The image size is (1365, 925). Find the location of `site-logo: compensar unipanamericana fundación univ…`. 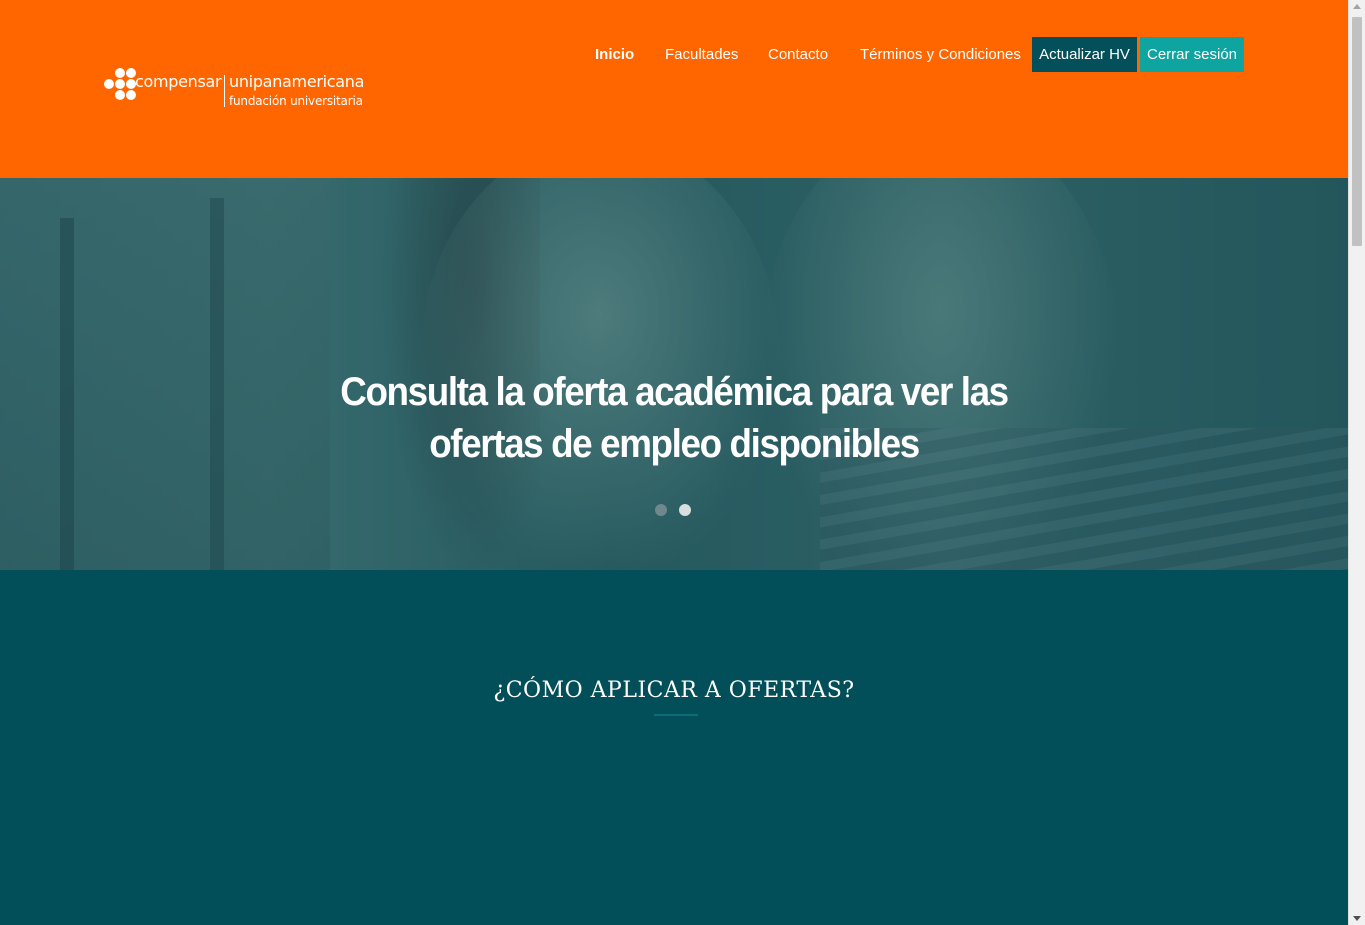

site-logo: compensar unipanamericana fundación univ… is located at coordinates (235, 88).